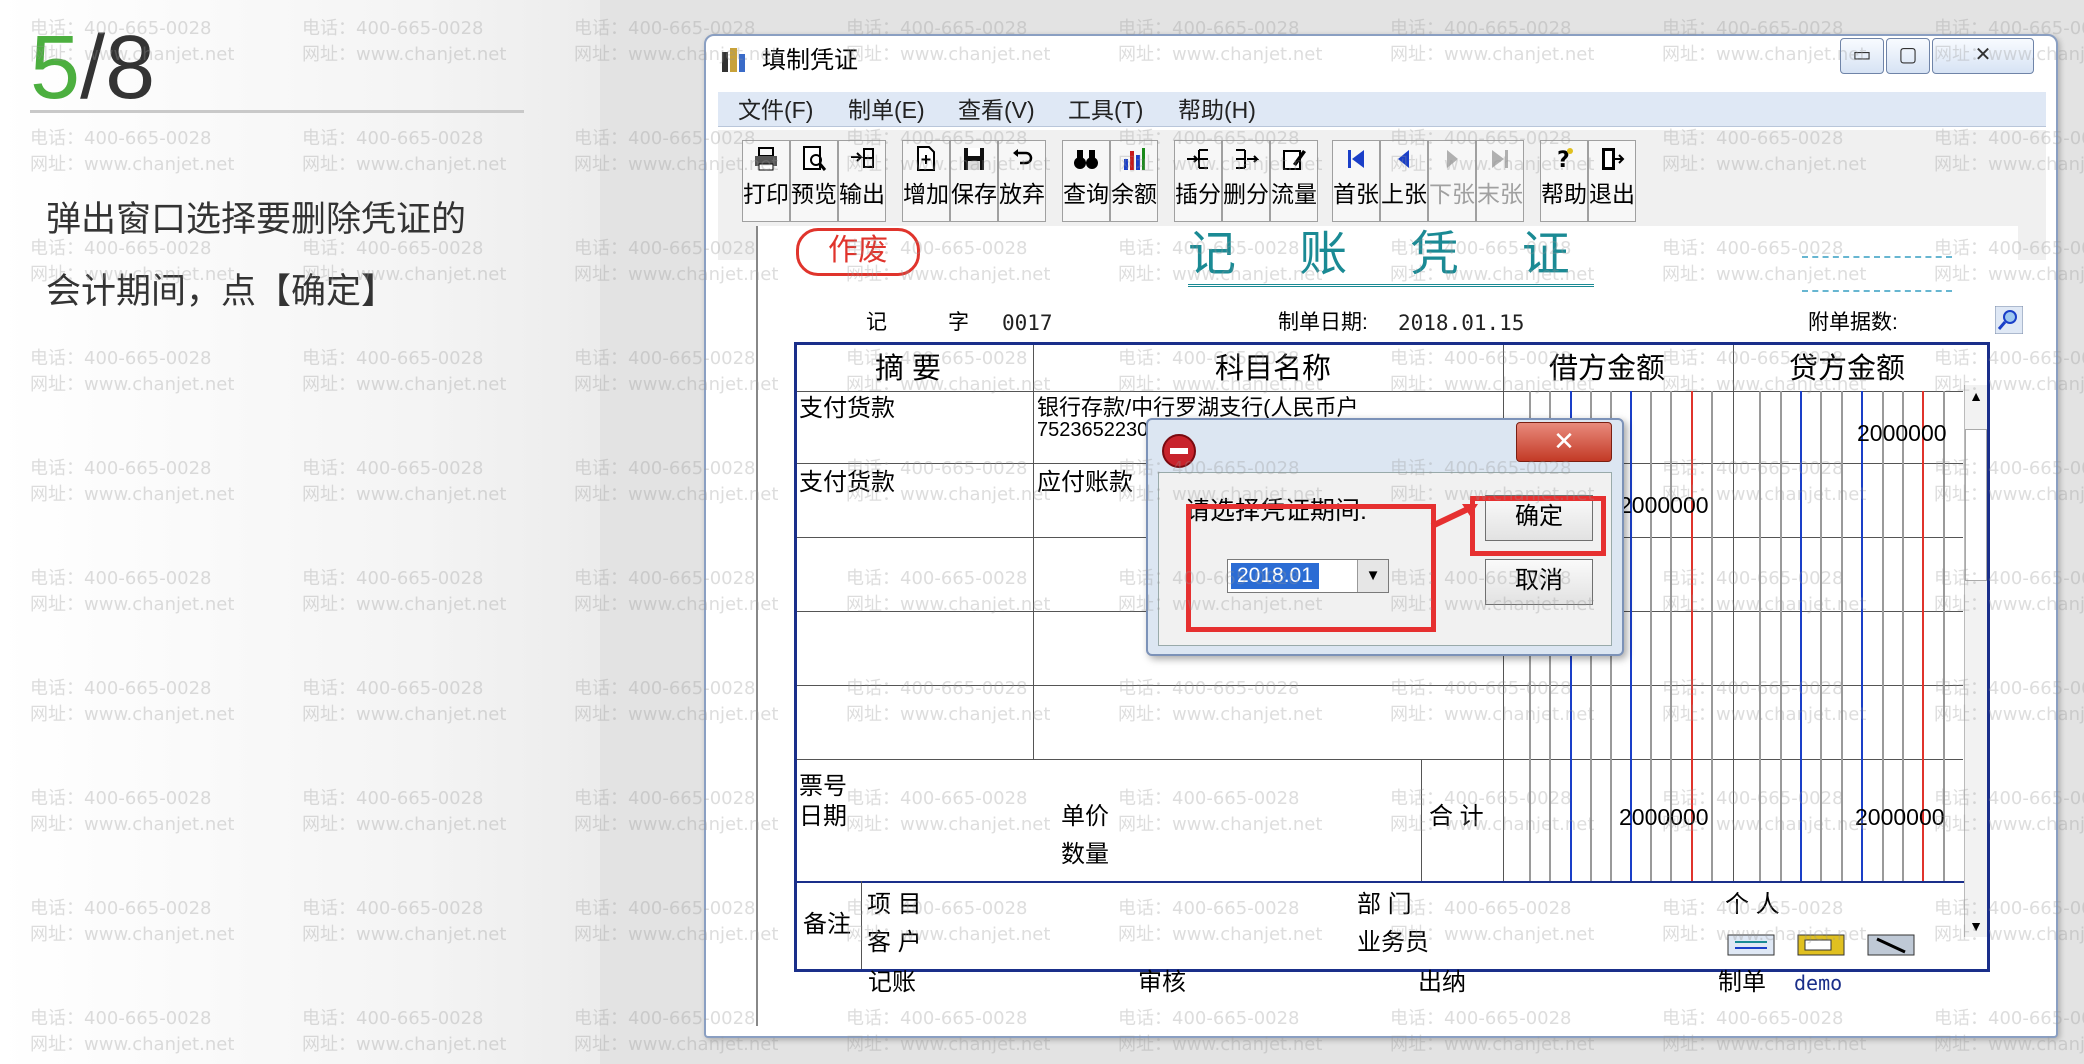  I want to click on row1-credit: 2000000, so click(1902, 433).